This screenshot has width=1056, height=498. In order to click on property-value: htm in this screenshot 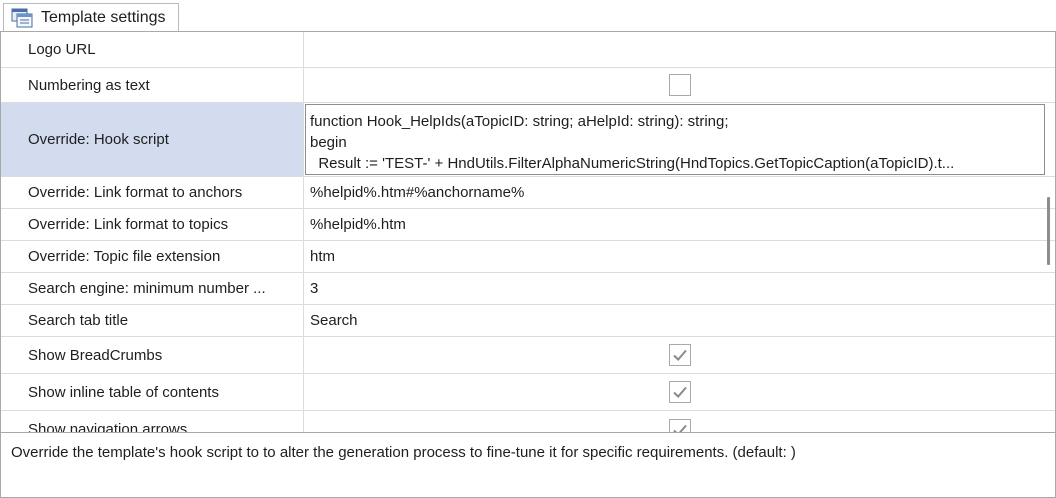, I will do `click(680, 256)`.